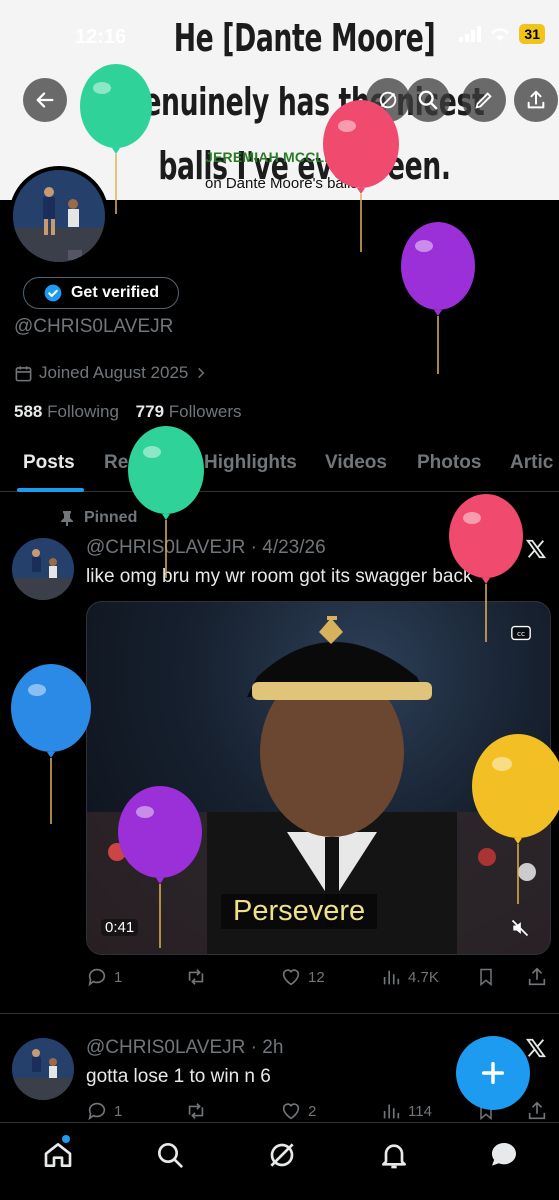 The width and height of the screenshot is (559, 1200). What do you see at coordinates (206, 547) in the screenshot?
I see `post-meta: @CHRIS0LAVEJR · 4/23/26` at bounding box center [206, 547].